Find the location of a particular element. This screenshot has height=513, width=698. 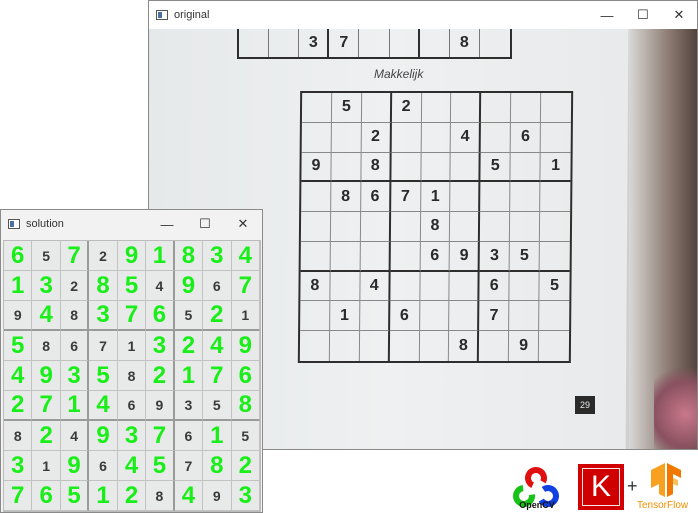

given-digit-cell: 5 is located at coordinates (46, 256).